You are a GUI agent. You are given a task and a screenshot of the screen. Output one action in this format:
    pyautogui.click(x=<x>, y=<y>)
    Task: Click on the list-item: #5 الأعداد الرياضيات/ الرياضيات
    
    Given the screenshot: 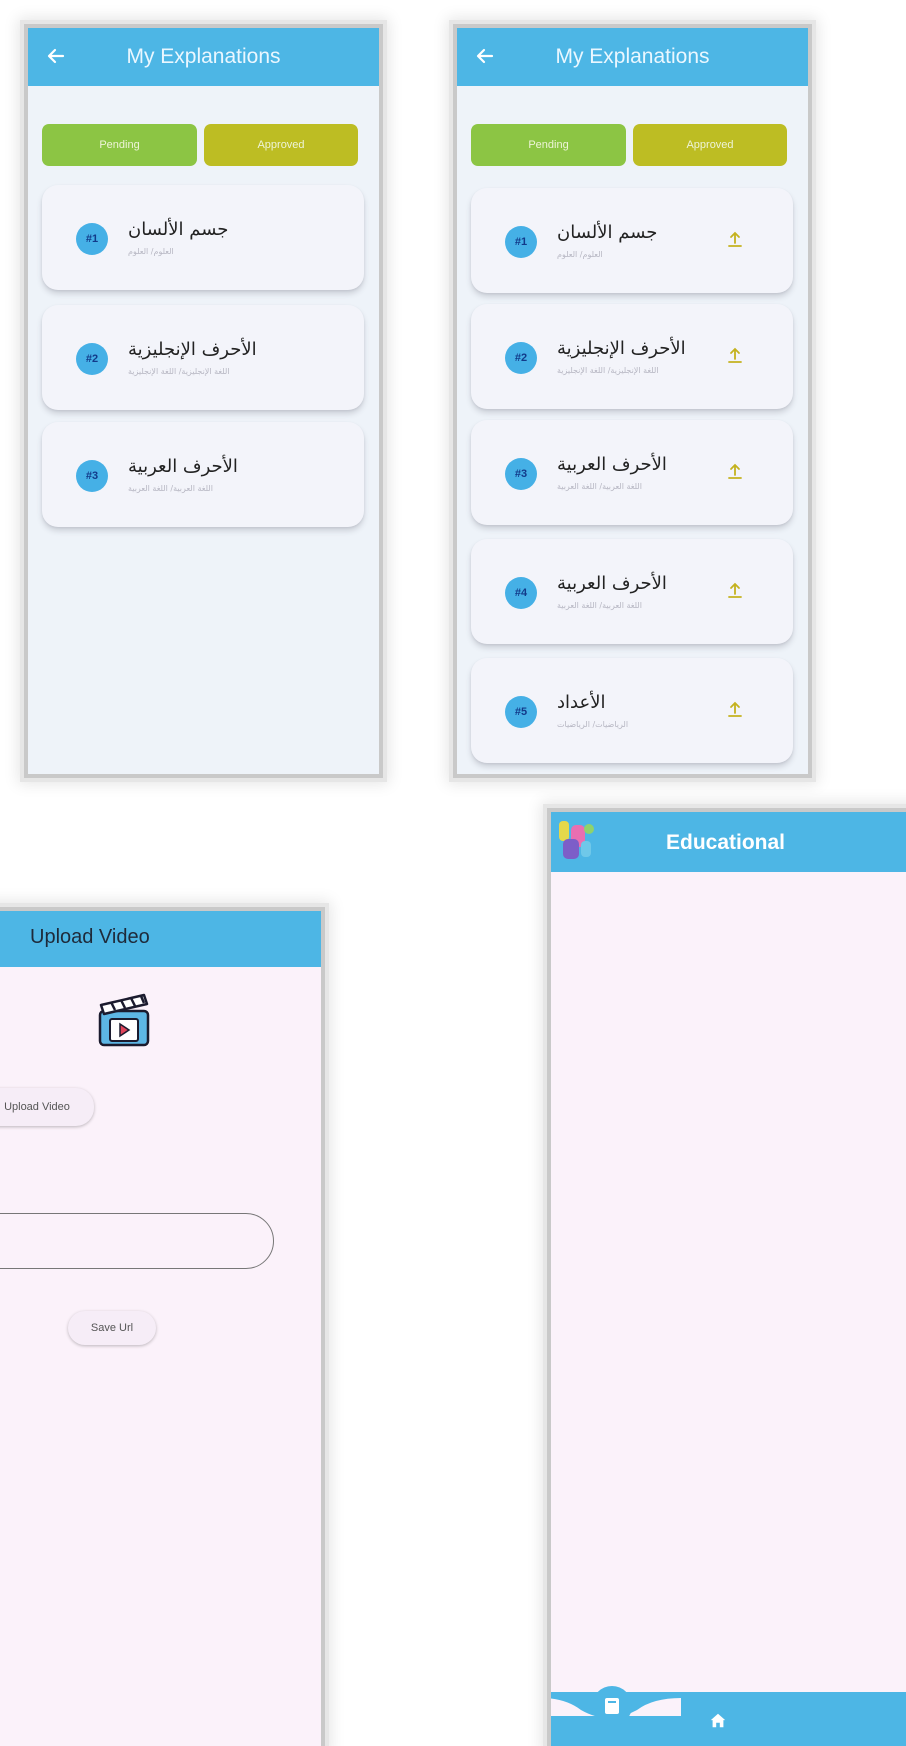 What is the action you would take?
    pyautogui.click(x=632, y=710)
    